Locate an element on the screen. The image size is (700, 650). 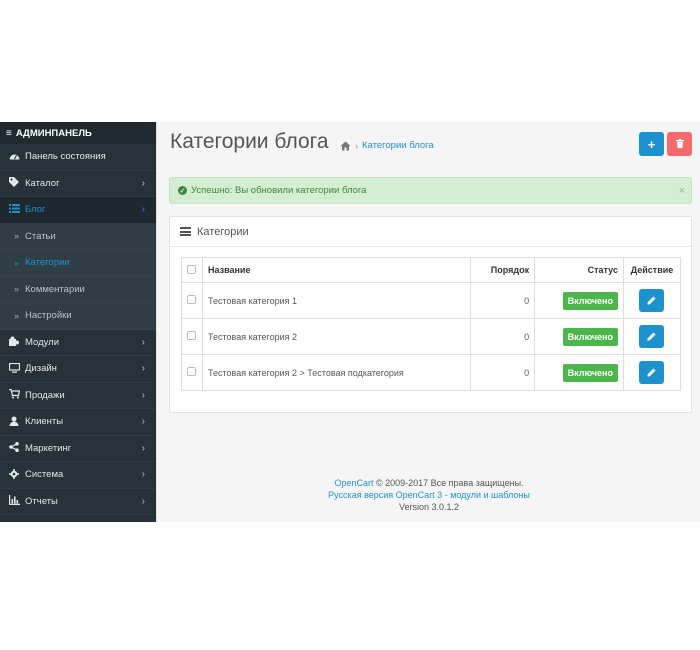
sidebar-header: ≡ АДМИНПАНЕЛЬ is located at coordinates (78, 133).